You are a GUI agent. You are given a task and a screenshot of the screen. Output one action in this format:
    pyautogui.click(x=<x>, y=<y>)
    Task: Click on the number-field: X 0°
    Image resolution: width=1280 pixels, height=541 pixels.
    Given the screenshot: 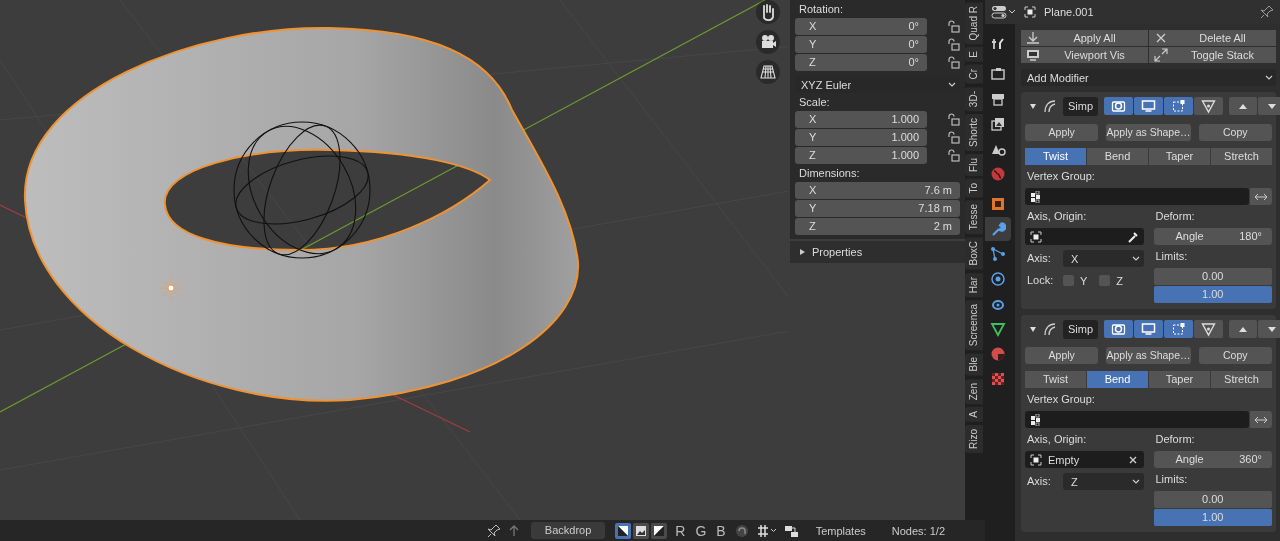 What is the action you would take?
    pyautogui.click(x=861, y=26)
    